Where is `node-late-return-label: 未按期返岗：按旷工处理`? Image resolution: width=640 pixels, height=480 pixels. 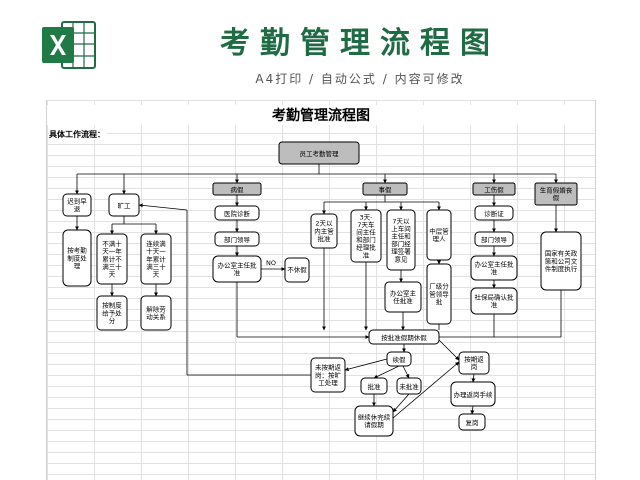
node-late-return-label: 未按期返岗：按旷工处理 is located at coordinates (328, 375).